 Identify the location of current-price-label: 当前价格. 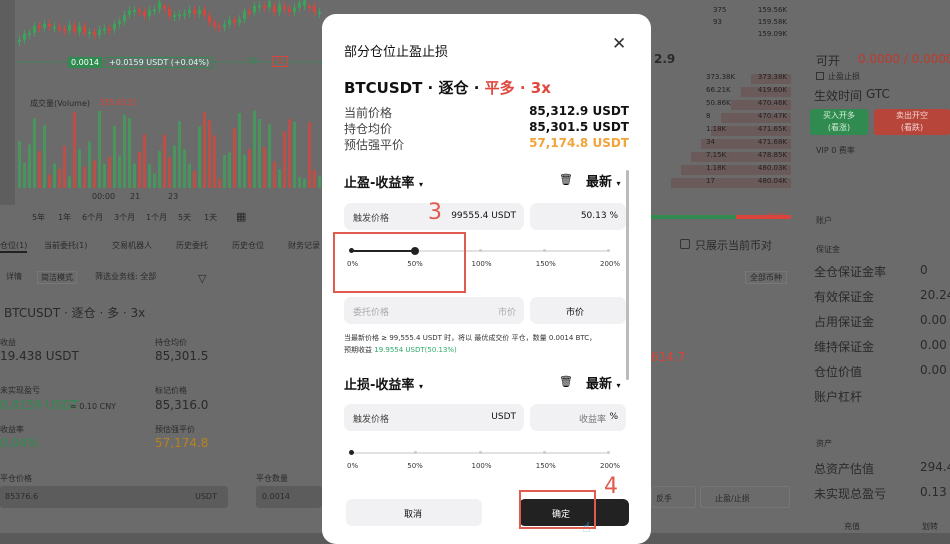
(368, 113).